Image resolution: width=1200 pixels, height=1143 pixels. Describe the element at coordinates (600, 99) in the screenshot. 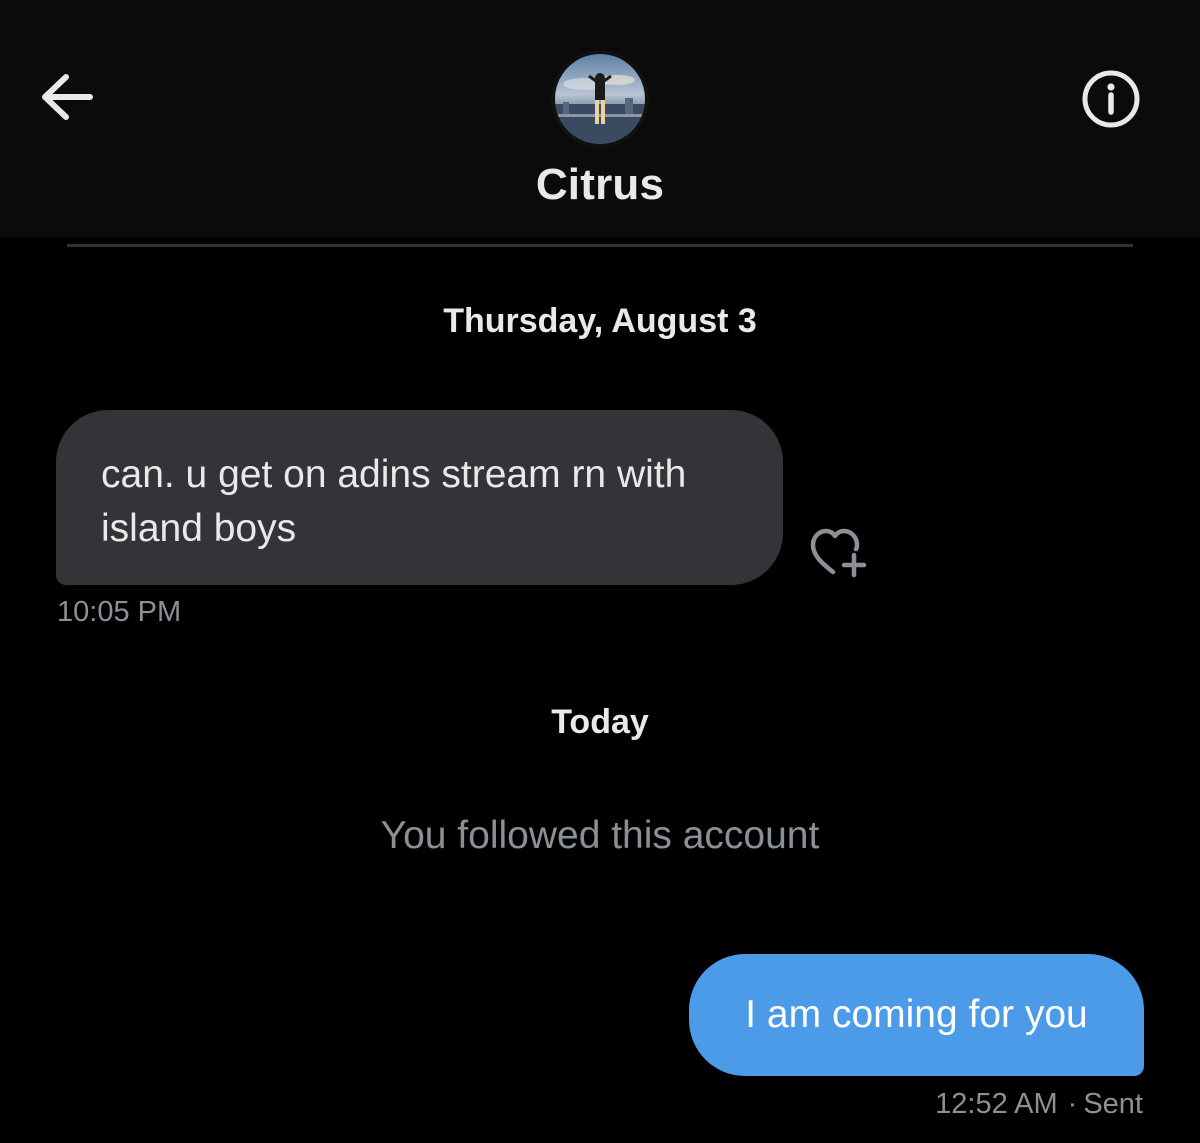

I see `avatar` at that location.